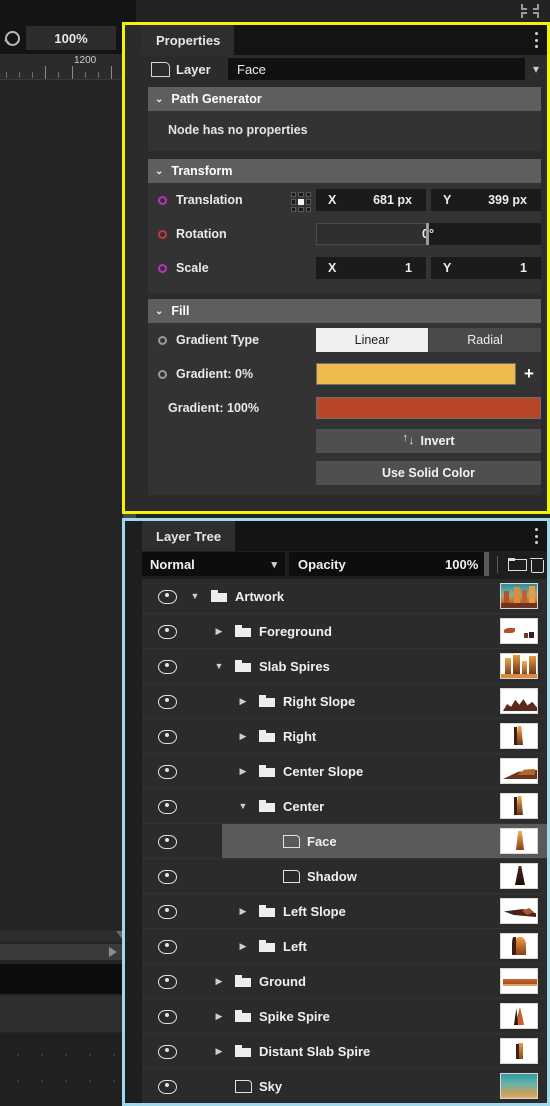 Image resolution: width=550 pixels, height=1106 pixels. Describe the element at coordinates (344, 736) in the screenshot. I see `table-row: ▶ Right` at that location.